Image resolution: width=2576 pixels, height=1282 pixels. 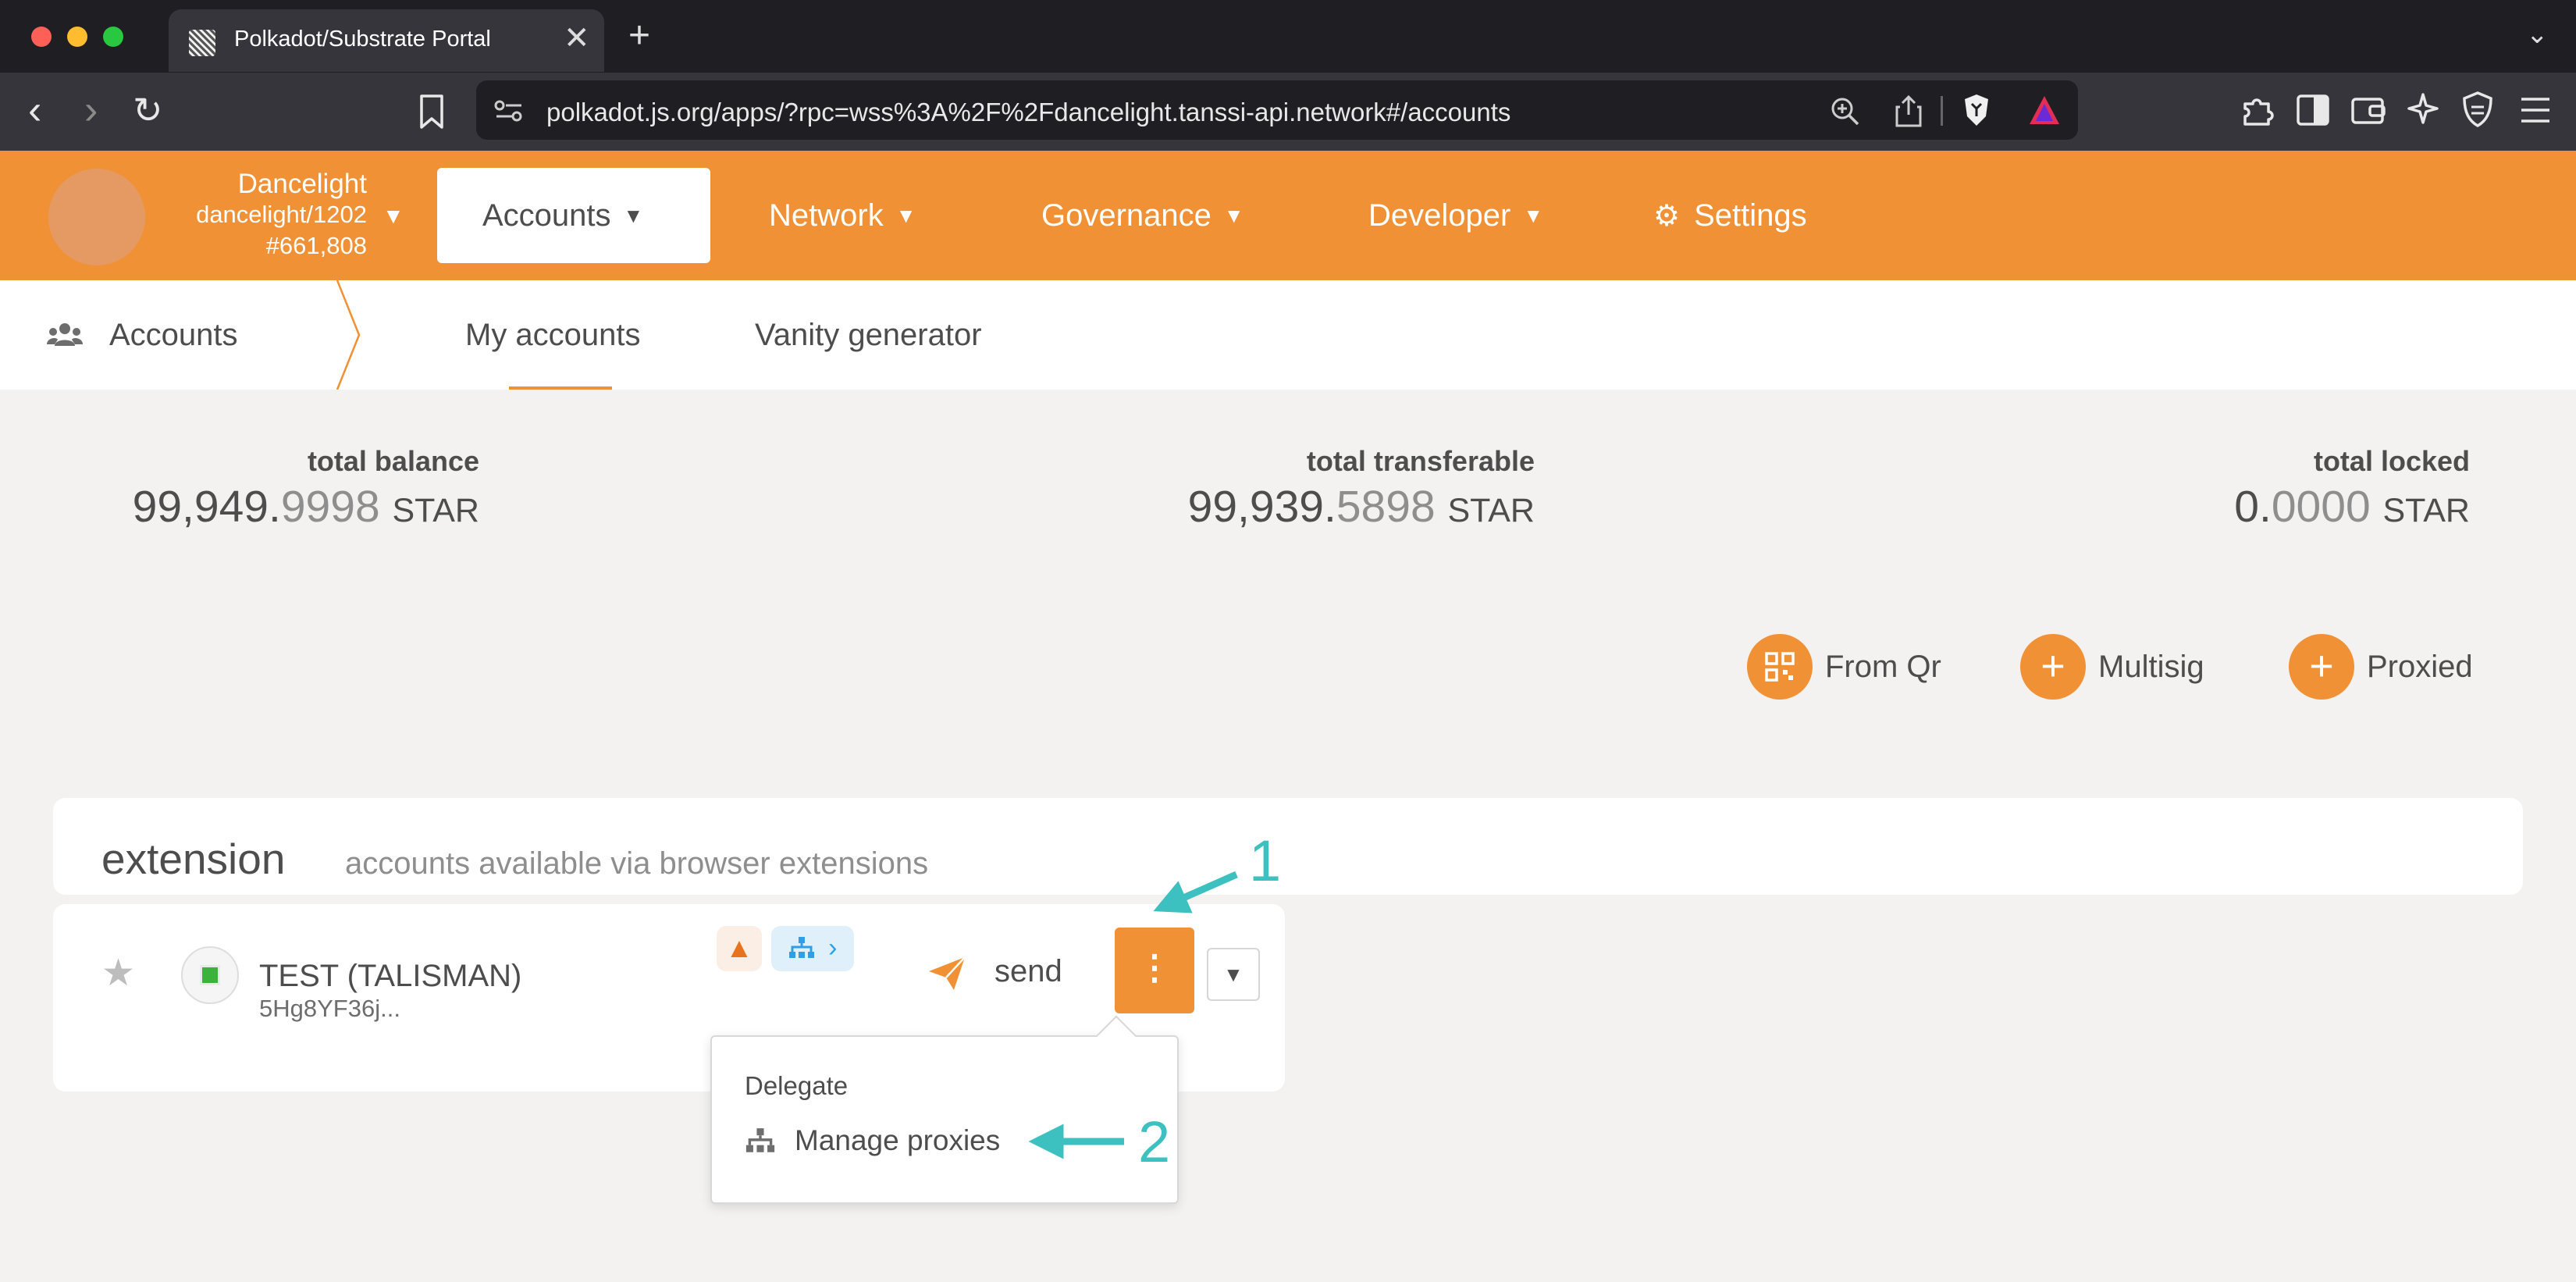 I want to click on back-button: ‹, so click(x=34, y=110).